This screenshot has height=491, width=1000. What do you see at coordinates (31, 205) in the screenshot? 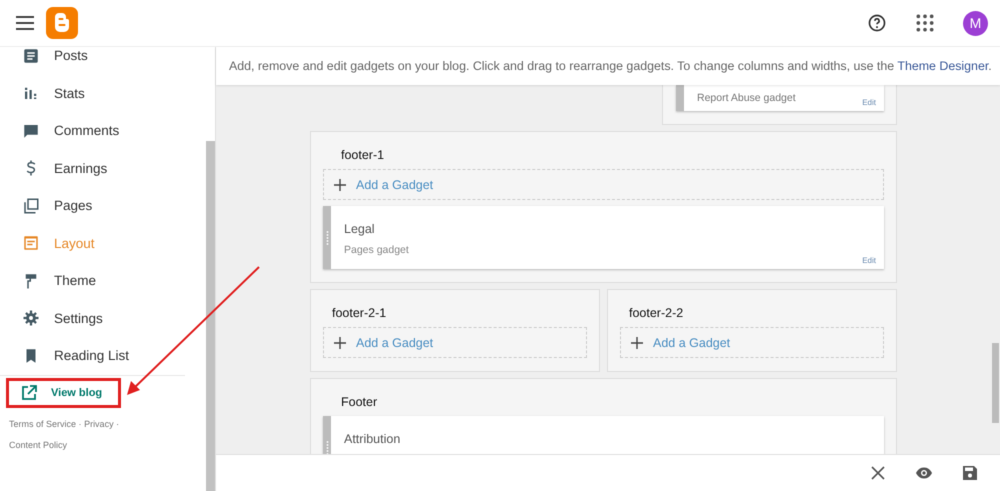
I see `pages-icon` at bounding box center [31, 205].